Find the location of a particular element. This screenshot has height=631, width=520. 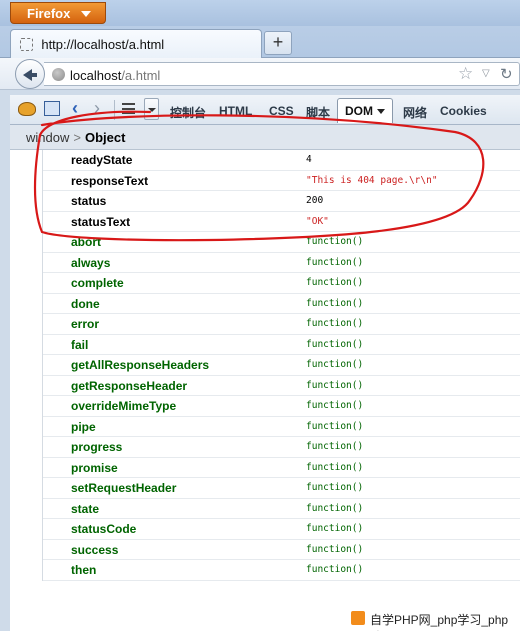

tab-network: 网络 is located at coordinates (415, 112).